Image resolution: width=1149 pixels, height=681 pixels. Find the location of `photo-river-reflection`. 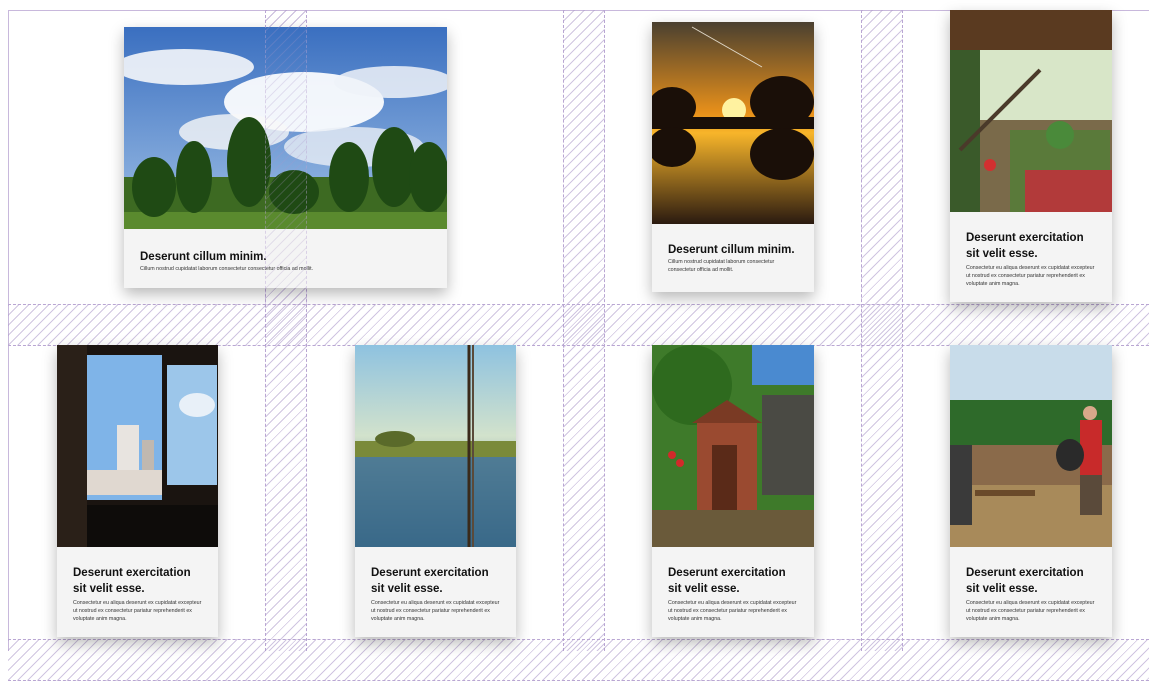

photo-river-reflection is located at coordinates (435, 446).